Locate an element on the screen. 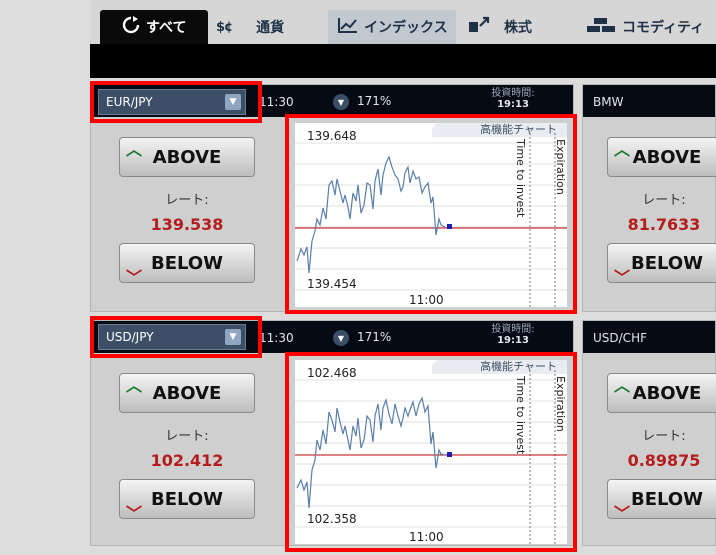 The width and height of the screenshot is (716, 555). tab-all-label: すべて is located at coordinates (166, 28).